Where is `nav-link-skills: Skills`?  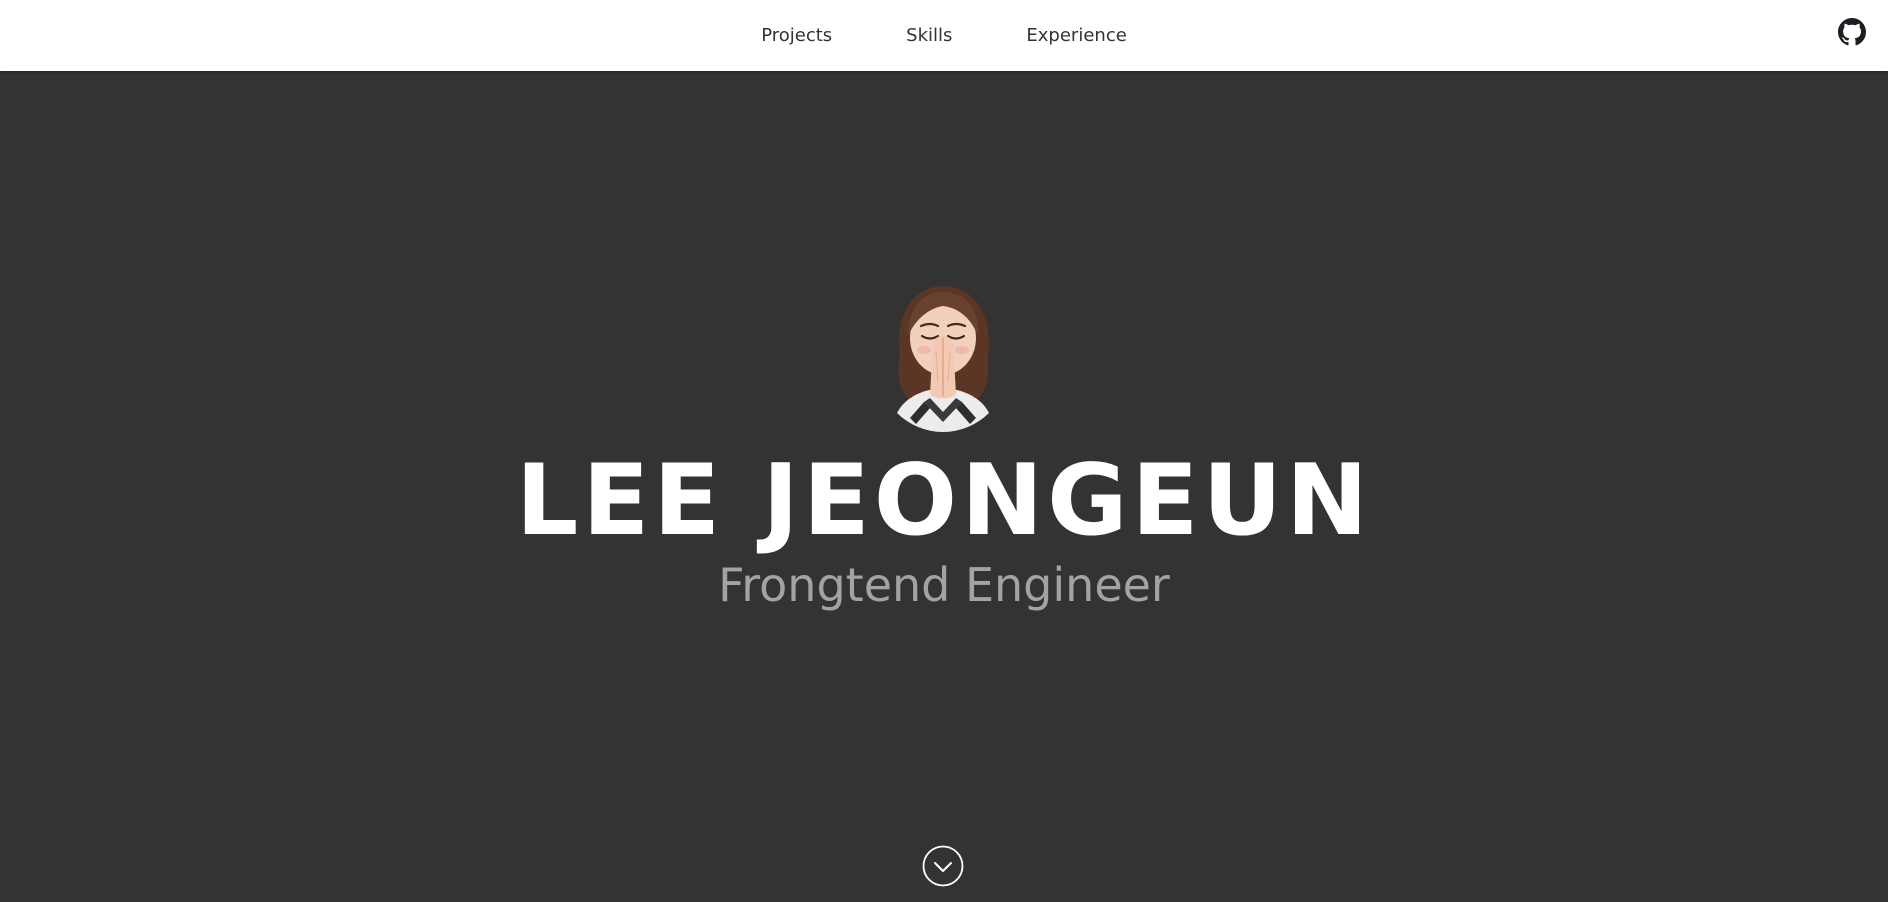
nav-link-skills: Skills is located at coordinates (929, 35).